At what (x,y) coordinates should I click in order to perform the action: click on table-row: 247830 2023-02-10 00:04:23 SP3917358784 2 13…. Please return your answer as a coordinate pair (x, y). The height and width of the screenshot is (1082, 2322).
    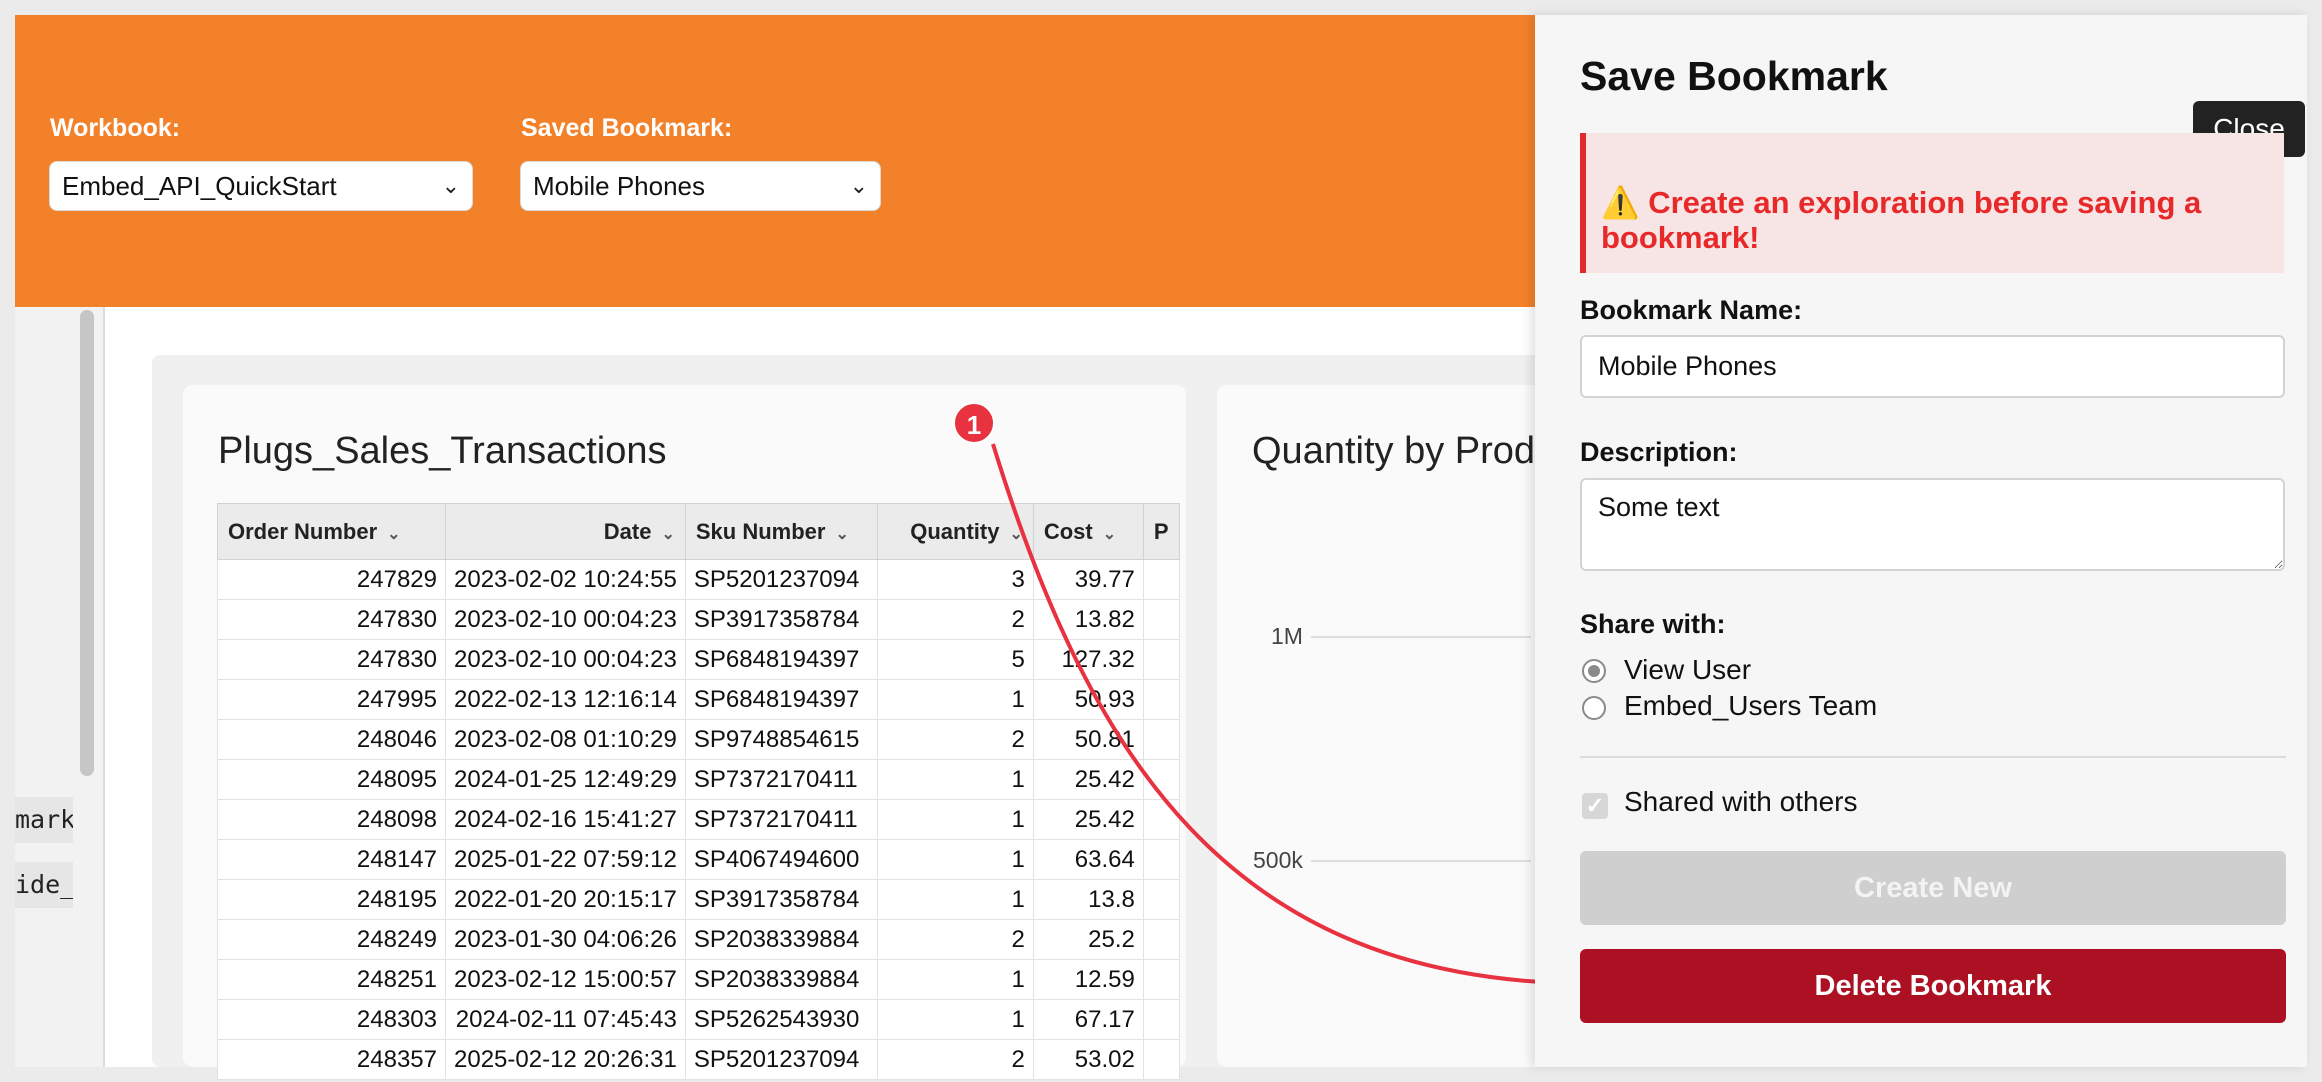
    Looking at the image, I should click on (698, 619).